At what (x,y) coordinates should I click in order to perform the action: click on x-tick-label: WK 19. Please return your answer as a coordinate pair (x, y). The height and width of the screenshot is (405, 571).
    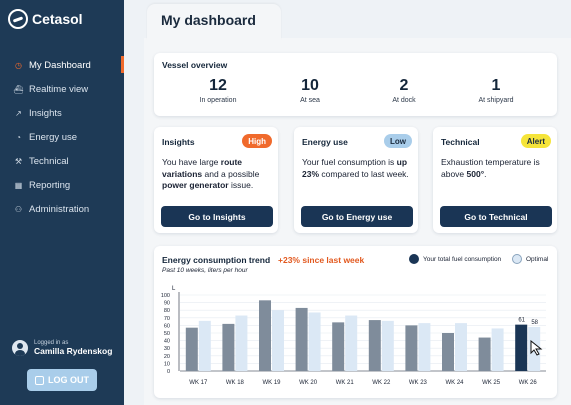
    Looking at the image, I should click on (271, 383).